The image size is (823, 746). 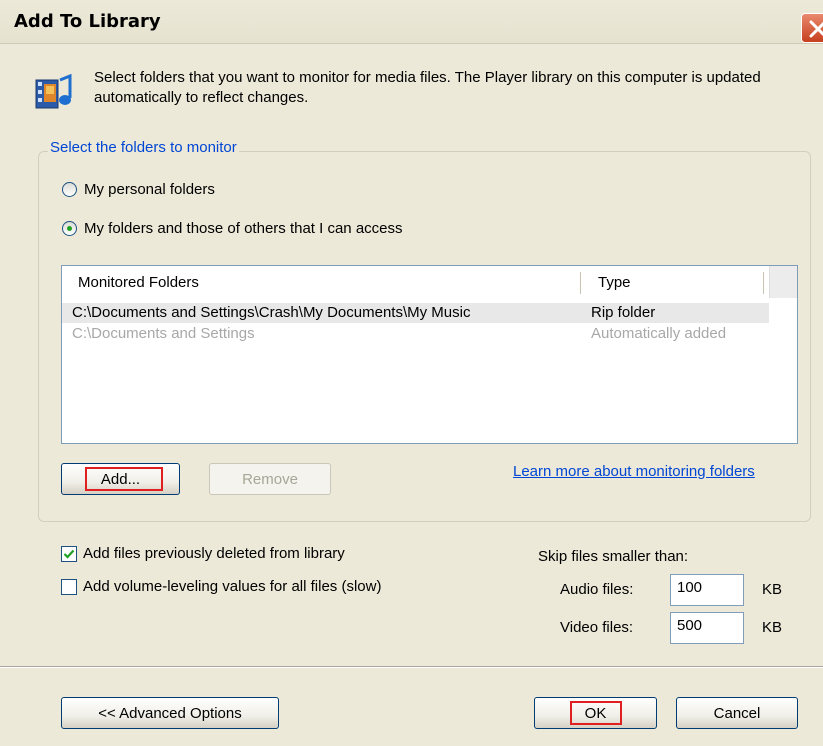 I want to click on radio-button, so click(x=69, y=189).